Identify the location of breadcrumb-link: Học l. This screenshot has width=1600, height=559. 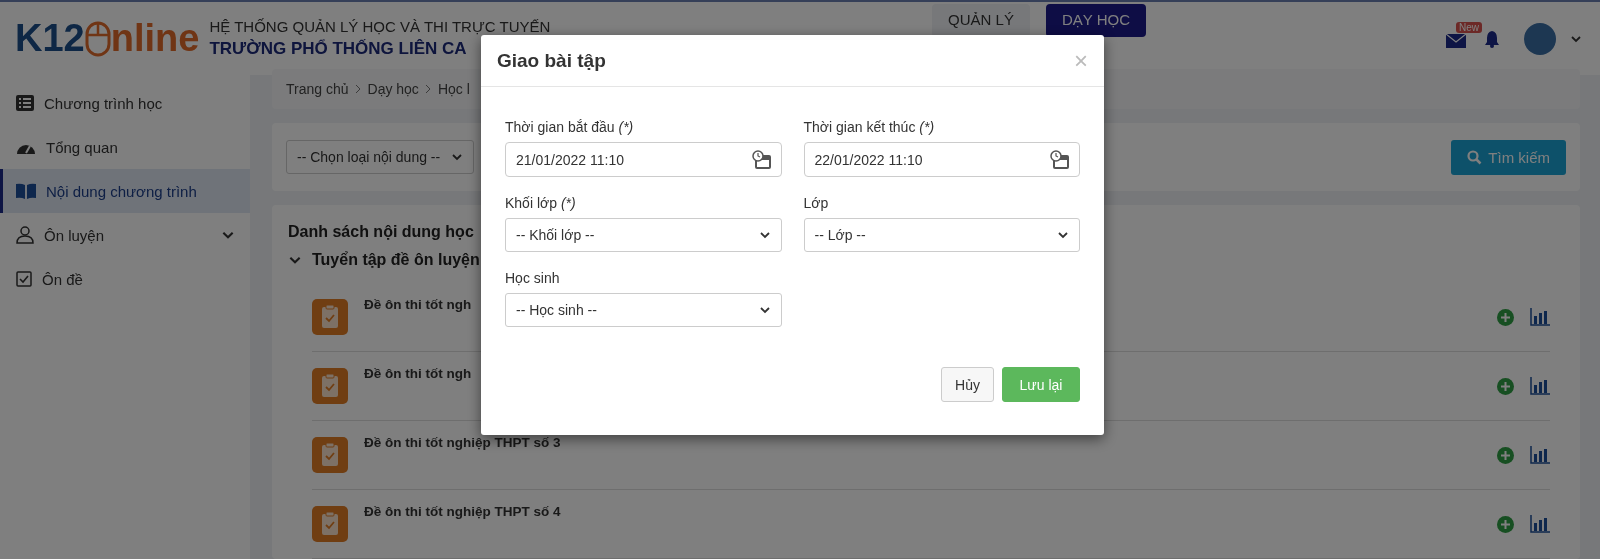
(453, 89).